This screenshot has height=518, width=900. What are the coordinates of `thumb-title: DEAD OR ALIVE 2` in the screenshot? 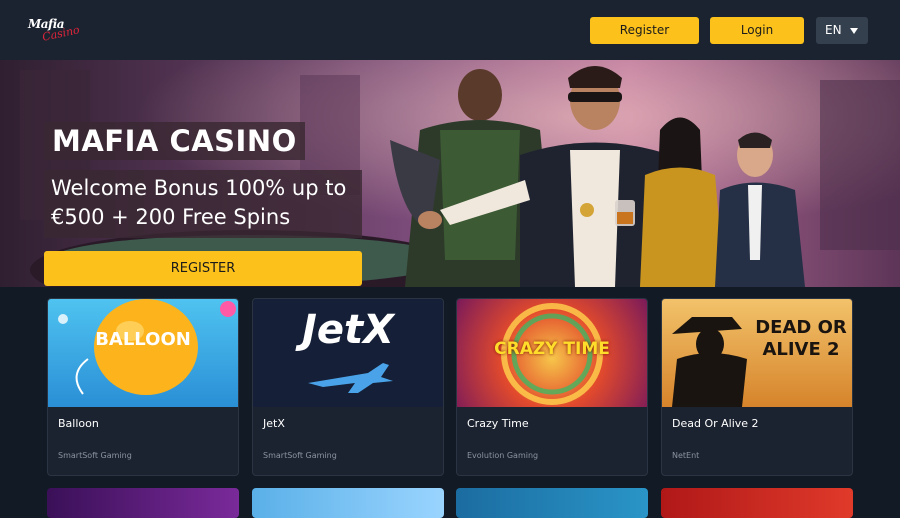 It's located at (801, 338).